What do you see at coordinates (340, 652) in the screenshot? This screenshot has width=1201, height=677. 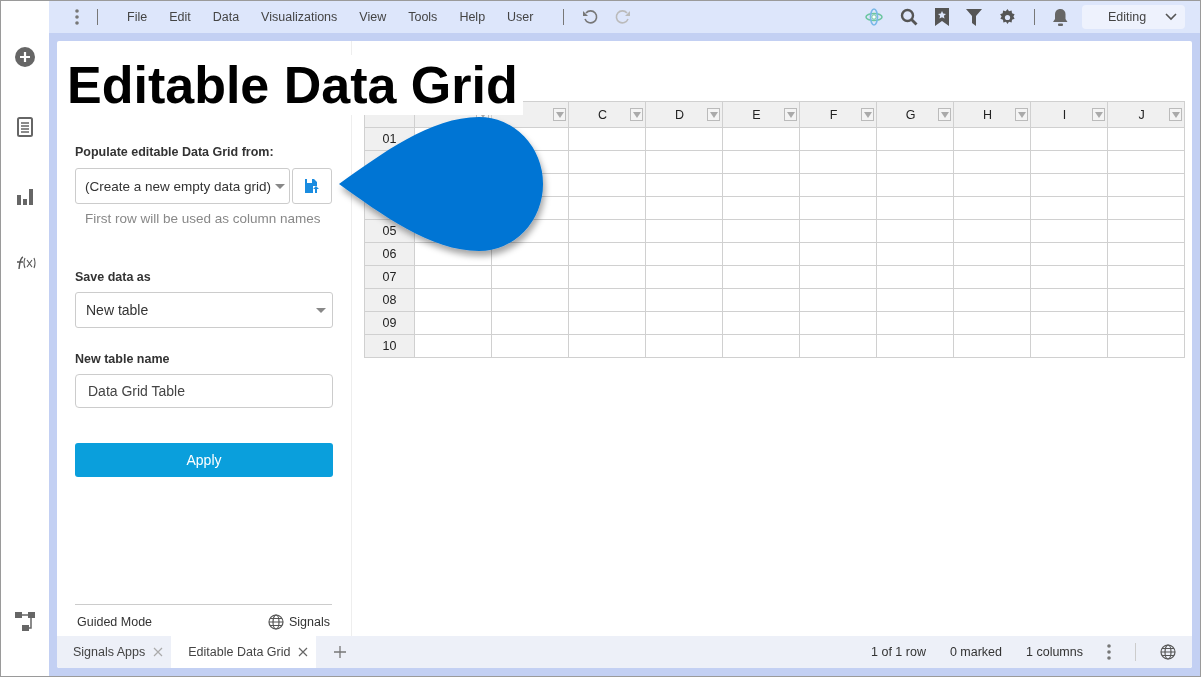 I see `add-tab-icon` at bounding box center [340, 652].